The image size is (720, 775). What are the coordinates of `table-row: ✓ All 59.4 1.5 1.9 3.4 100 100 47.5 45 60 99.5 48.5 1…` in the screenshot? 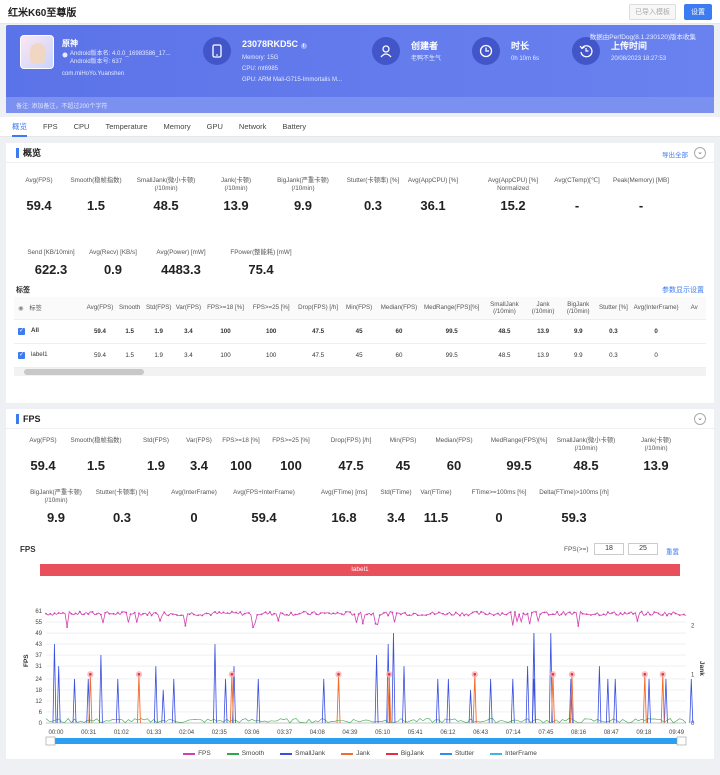 It's located at (360, 331).